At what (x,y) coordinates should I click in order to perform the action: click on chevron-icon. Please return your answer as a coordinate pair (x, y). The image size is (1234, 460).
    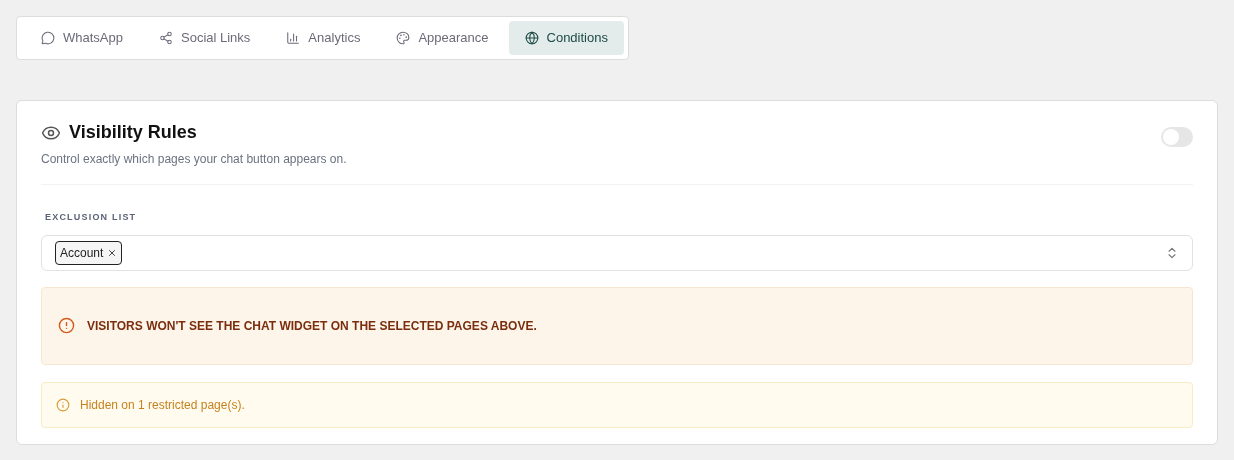
    Looking at the image, I should click on (1172, 252).